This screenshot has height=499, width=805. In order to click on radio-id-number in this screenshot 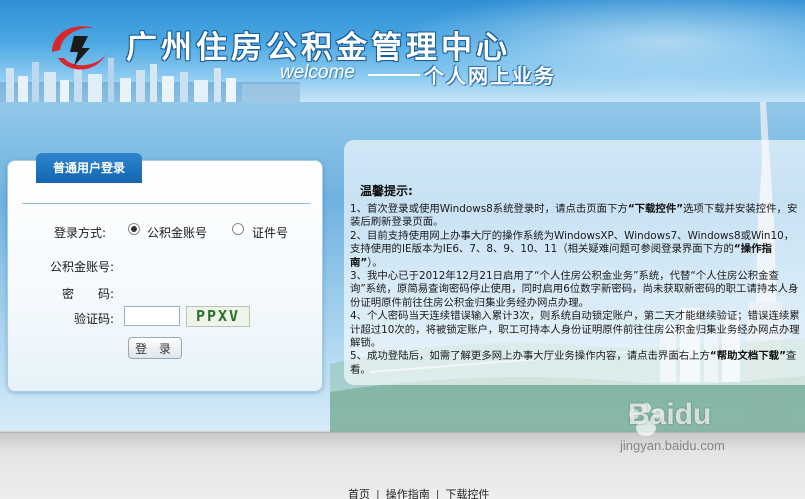, I will do `click(238, 229)`.